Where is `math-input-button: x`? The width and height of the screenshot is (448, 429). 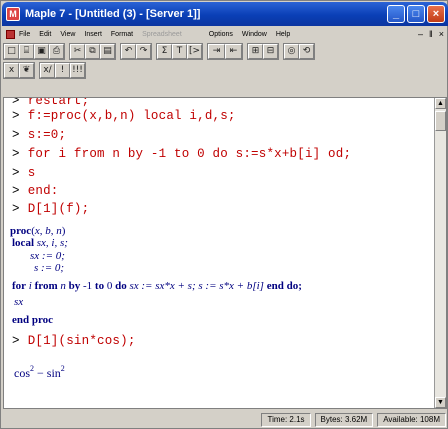
math-input-button: x is located at coordinates (11, 70).